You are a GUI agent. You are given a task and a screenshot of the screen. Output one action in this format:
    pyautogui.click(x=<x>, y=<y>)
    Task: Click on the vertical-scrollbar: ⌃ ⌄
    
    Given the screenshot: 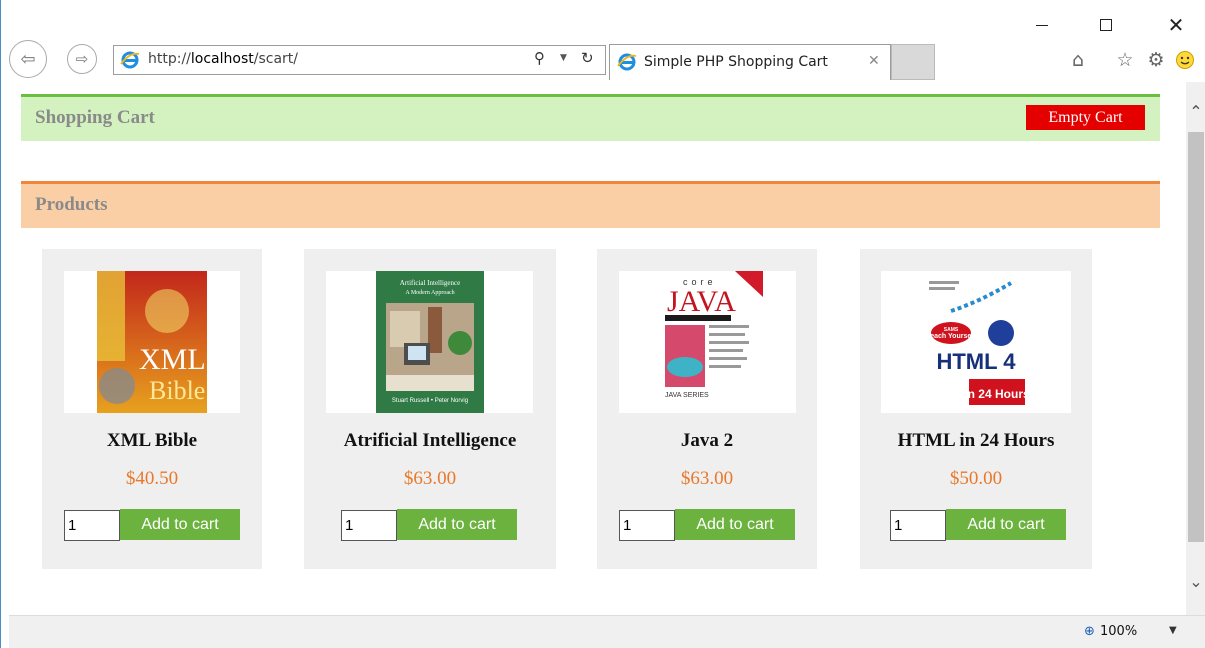 What is the action you would take?
    pyautogui.click(x=1195, y=348)
    